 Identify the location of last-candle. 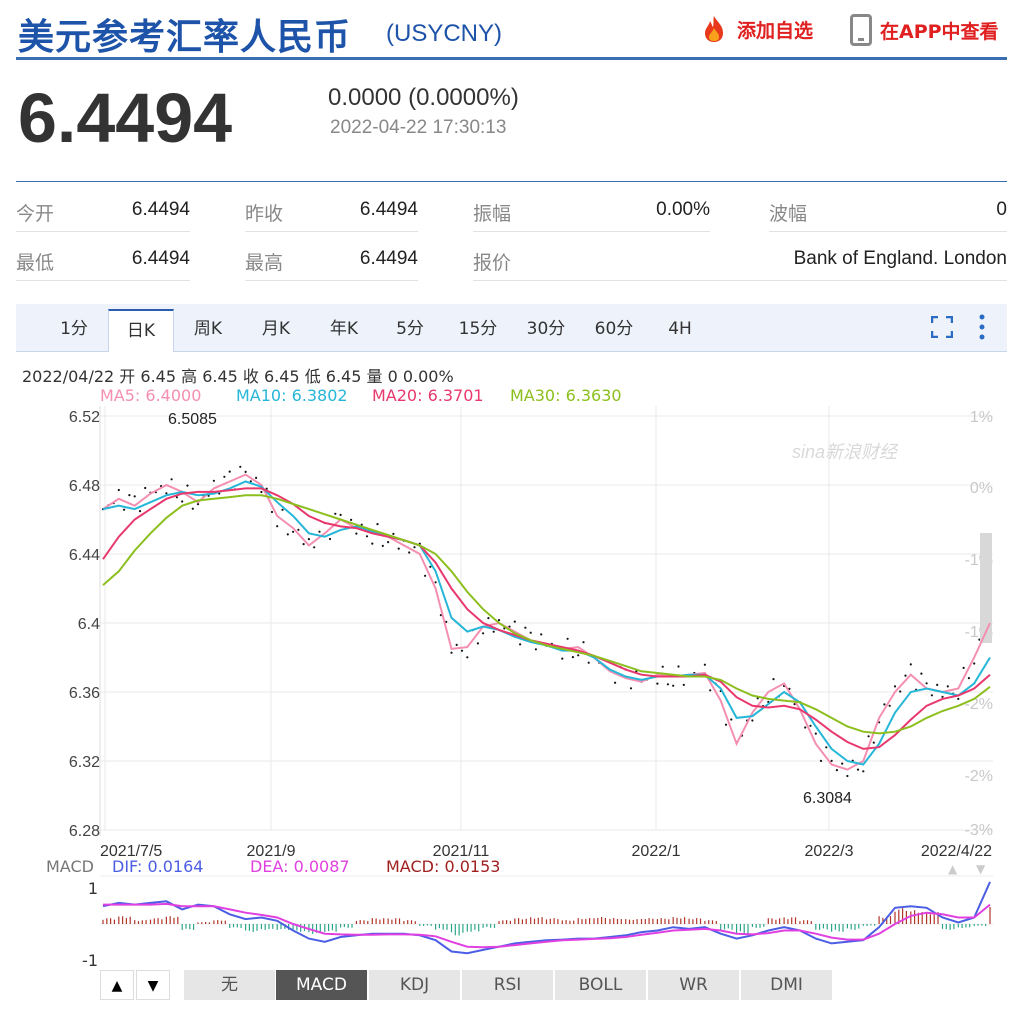
(986, 588).